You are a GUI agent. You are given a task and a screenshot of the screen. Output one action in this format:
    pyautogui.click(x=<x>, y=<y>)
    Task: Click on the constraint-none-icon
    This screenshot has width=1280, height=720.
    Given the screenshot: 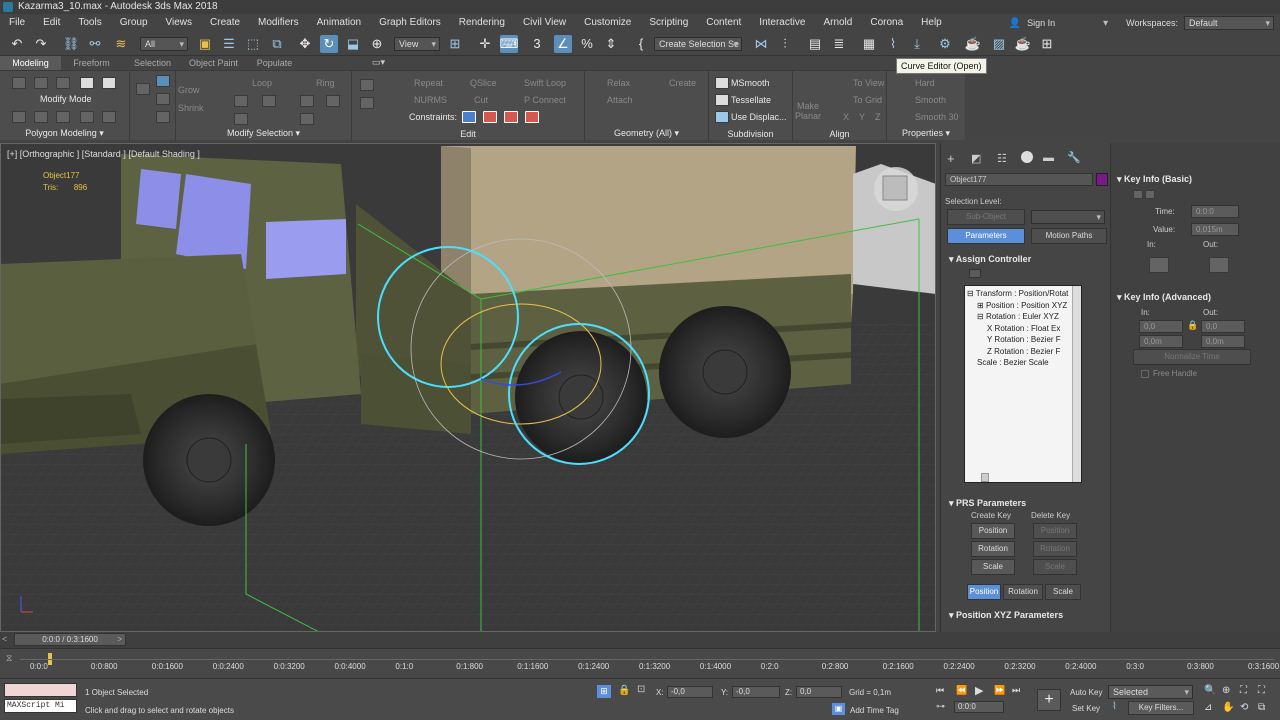 What is the action you would take?
    pyautogui.click(x=469, y=117)
    